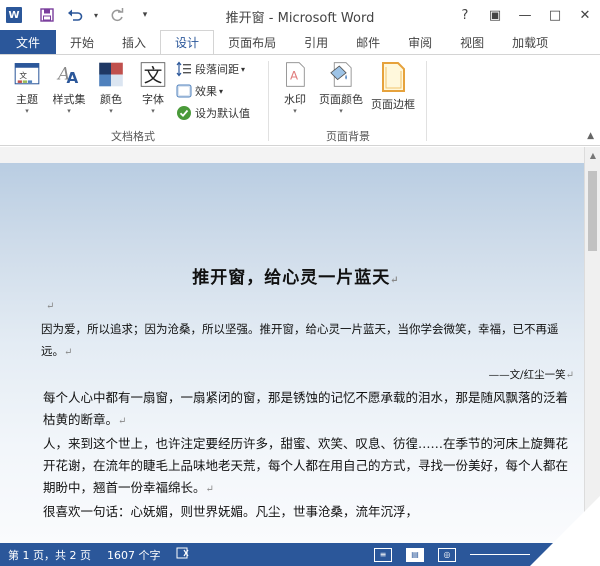 The image size is (600, 566). I want to click on set-as-default-label: 设为默认值, so click(222, 113).